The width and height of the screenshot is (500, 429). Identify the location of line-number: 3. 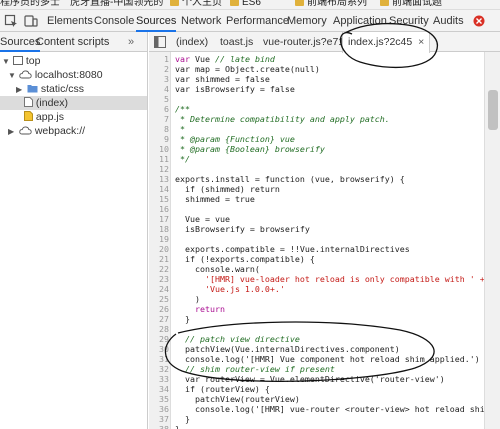
(159, 79).